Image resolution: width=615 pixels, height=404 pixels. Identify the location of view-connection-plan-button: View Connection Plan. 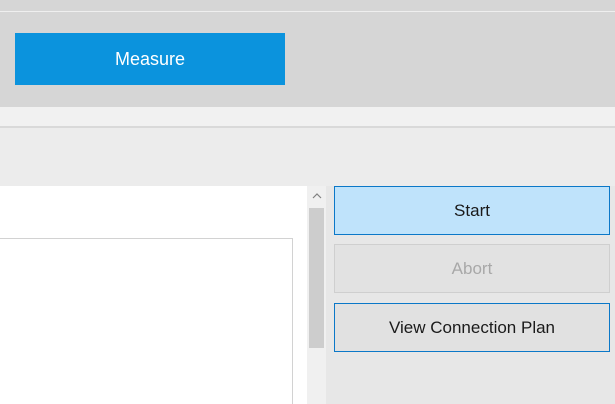
(472, 327).